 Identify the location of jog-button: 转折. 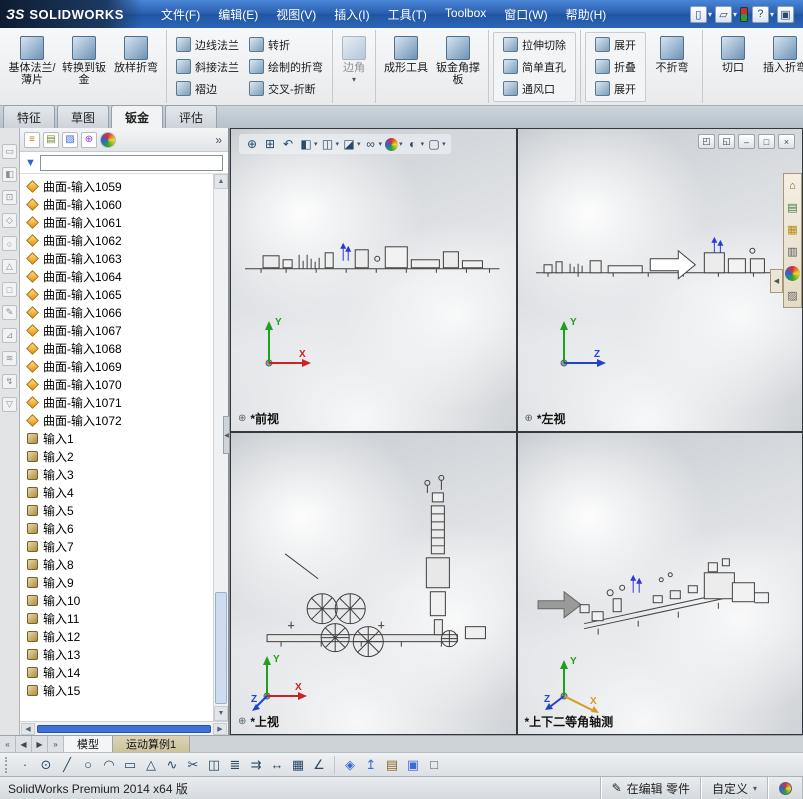
(286, 45).